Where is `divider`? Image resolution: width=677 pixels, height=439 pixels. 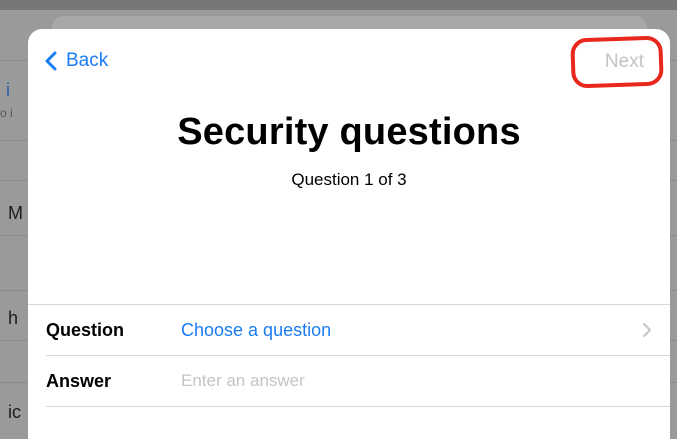
divider is located at coordinates (358, 406).